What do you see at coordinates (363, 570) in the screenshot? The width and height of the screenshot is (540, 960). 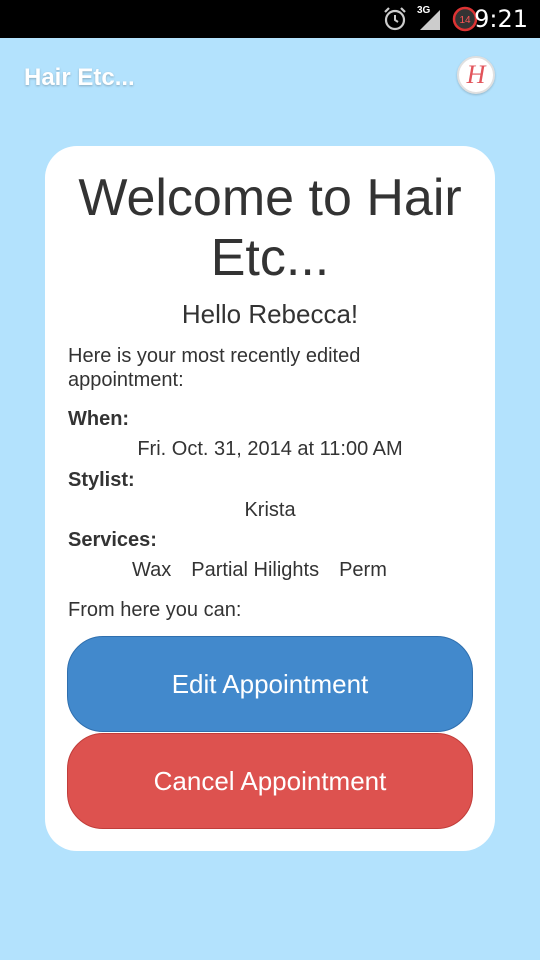 I see `service-item: Perm` at bounding box center [363, 570].